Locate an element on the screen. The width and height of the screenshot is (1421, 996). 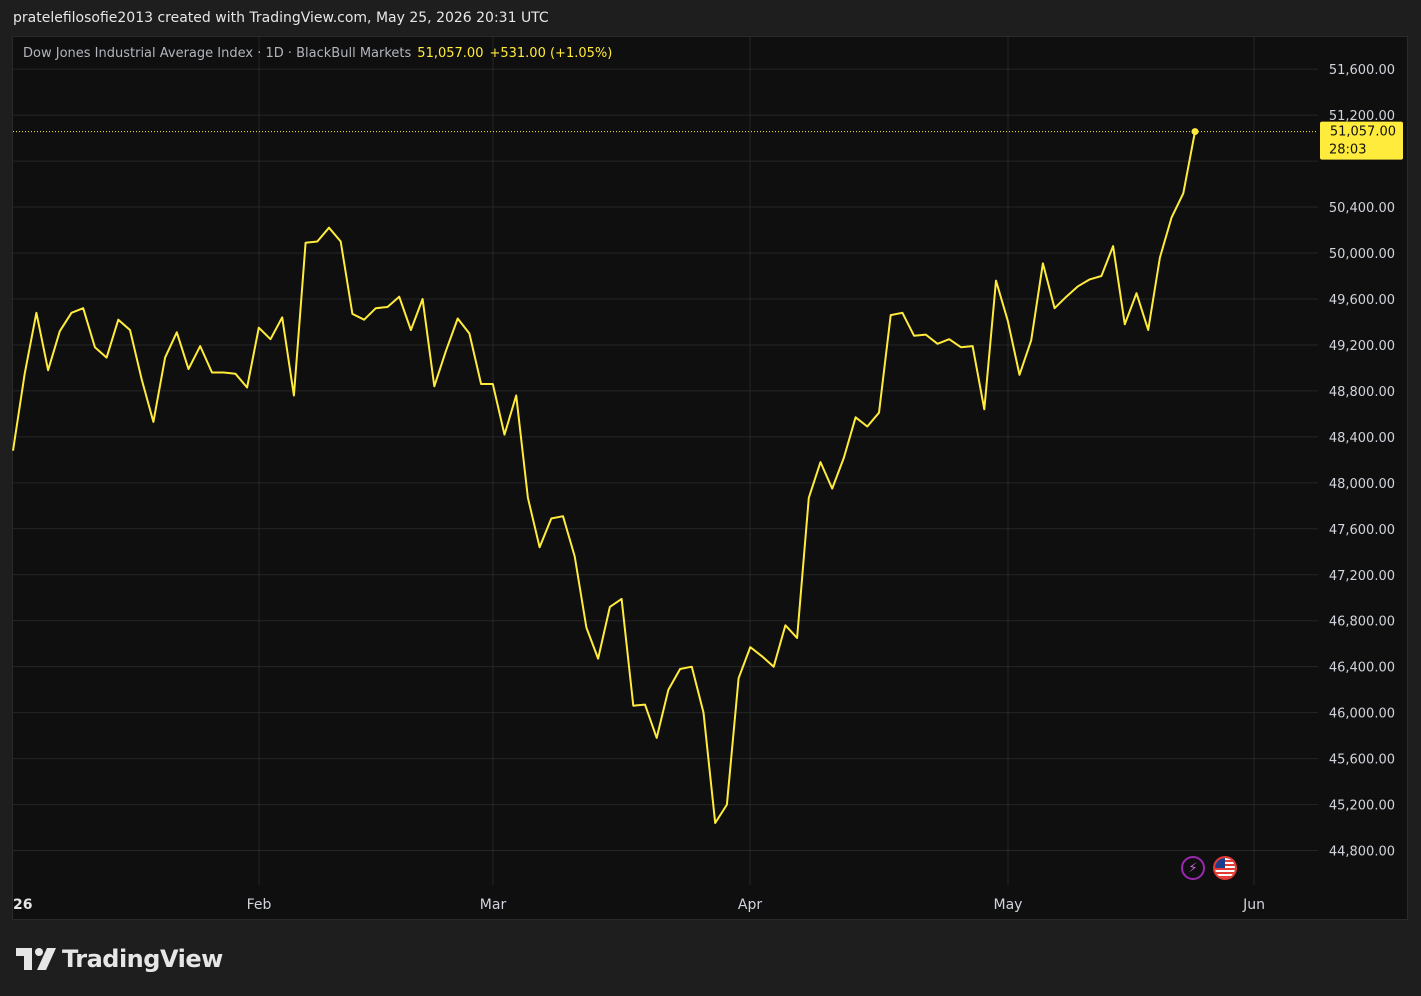
price-tag-countdown: 28:03 is located at coordinates (1347, 150).